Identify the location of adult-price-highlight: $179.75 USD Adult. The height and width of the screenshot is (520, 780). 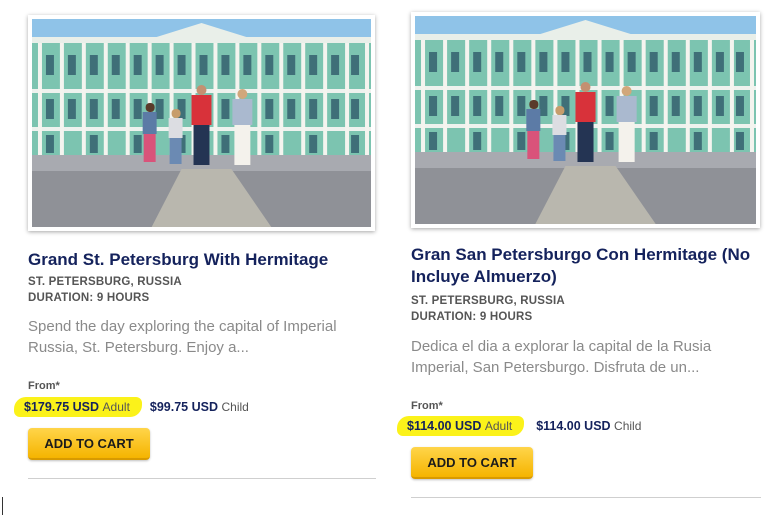
(78, 407).